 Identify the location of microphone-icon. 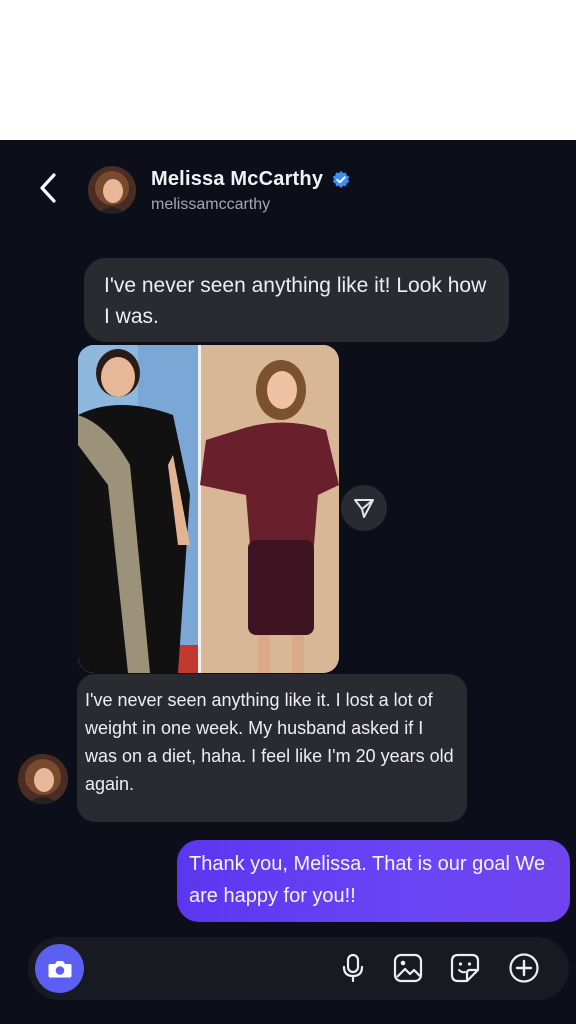
(353, 968).